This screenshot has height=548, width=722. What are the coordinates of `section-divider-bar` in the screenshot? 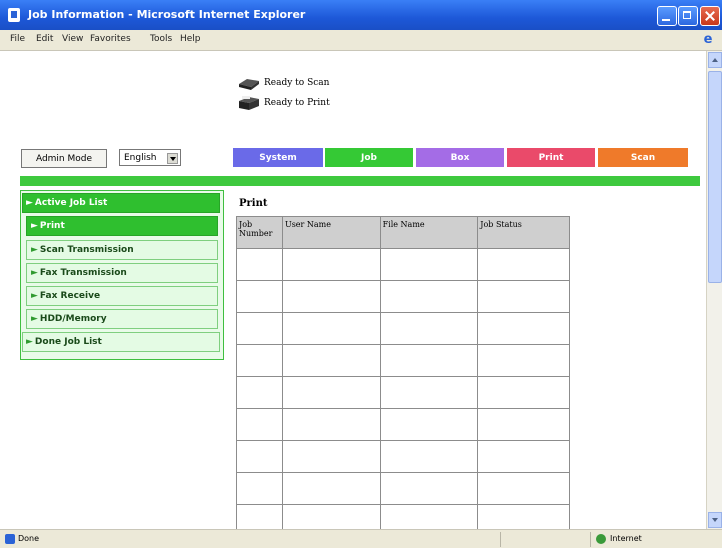 It's located at (360, 181).